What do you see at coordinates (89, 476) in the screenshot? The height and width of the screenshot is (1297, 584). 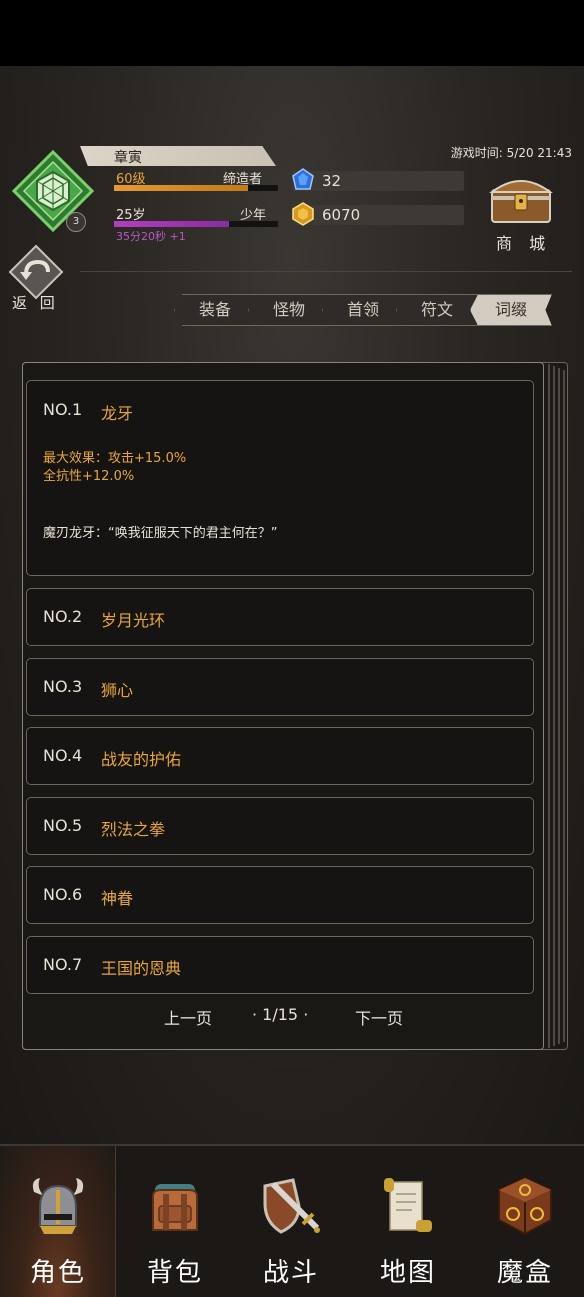 I see `affix-effect-line: 全抗性+12.0%` at bounding box center [89, 476].